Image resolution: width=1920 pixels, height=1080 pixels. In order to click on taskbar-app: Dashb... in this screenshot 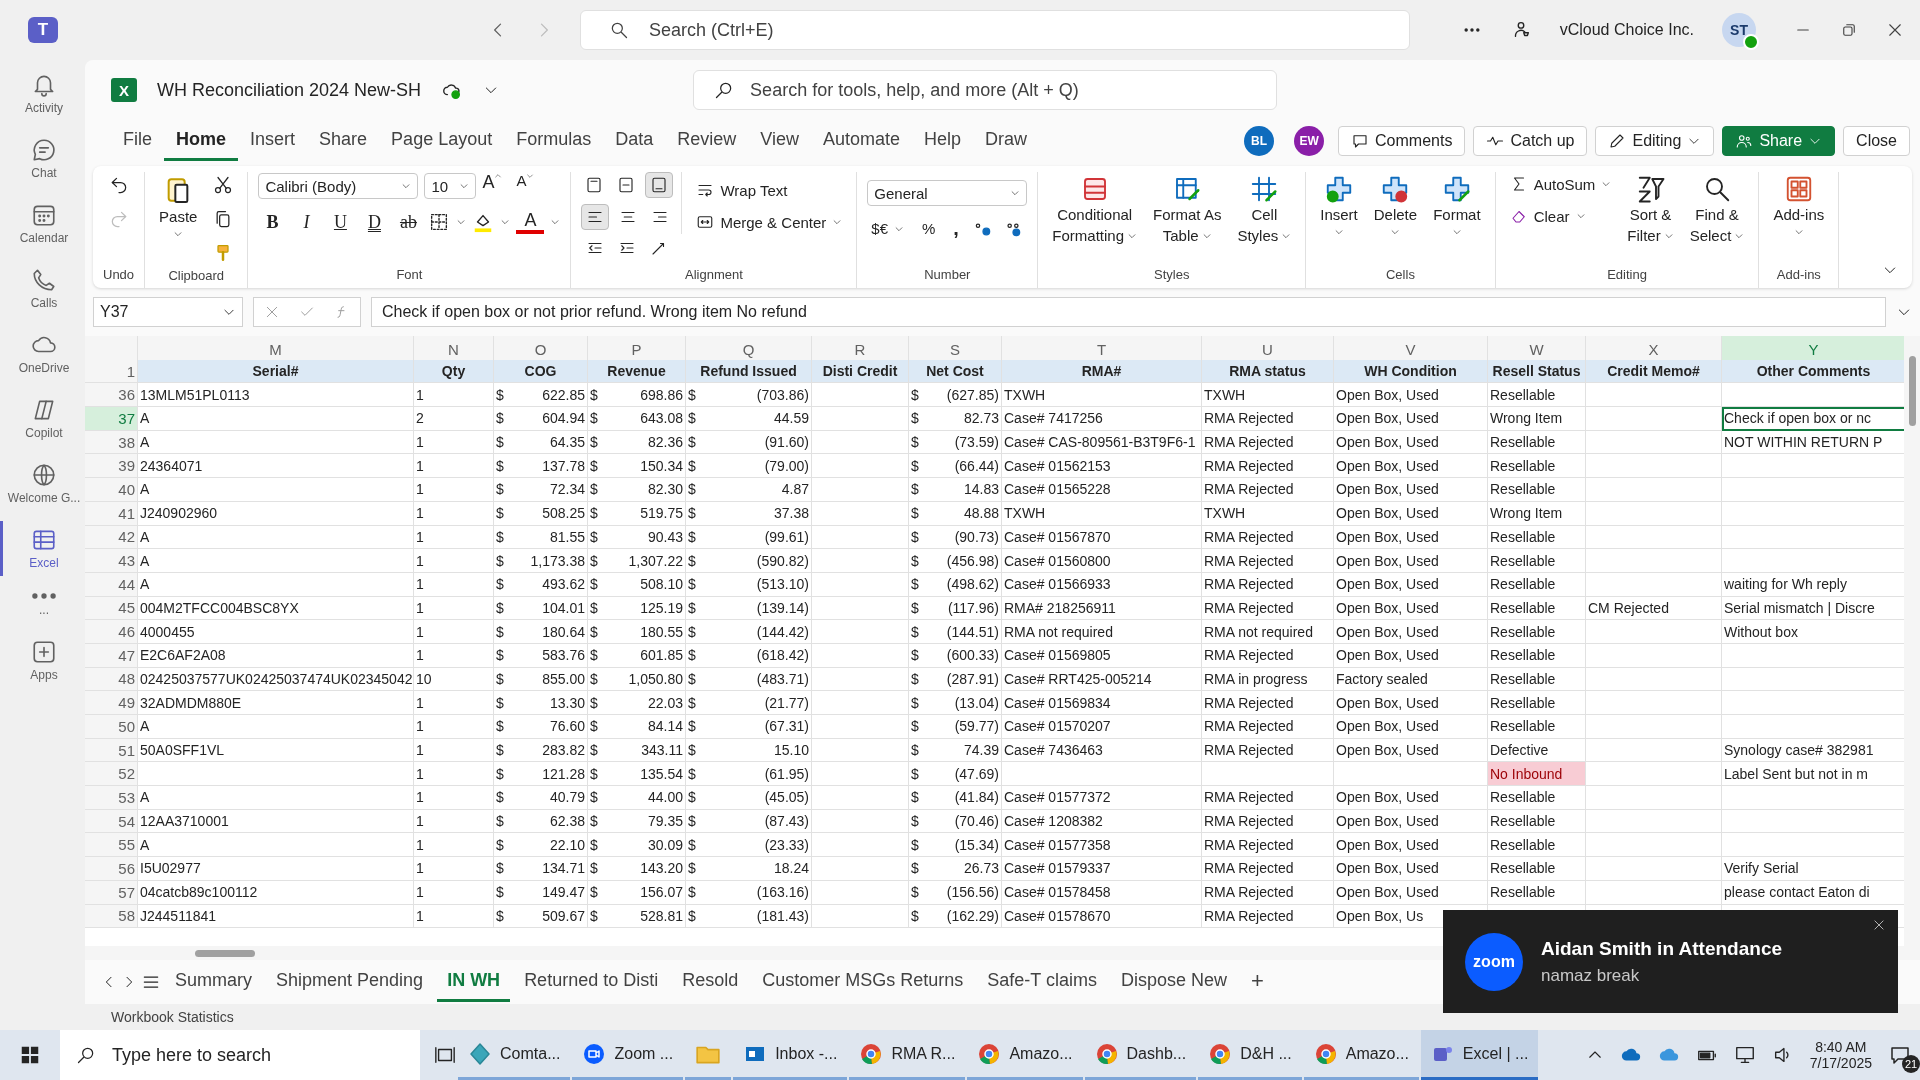, I will do `click(1140, 1055)`.